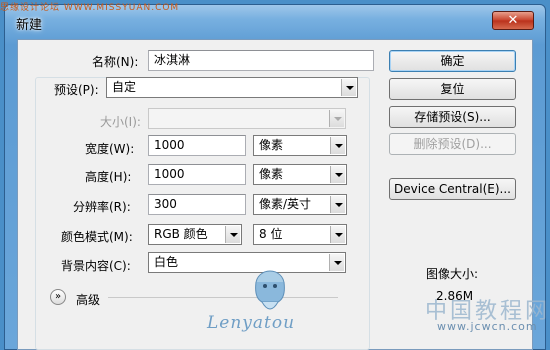  What do you see at coordinates (285, 204) in the screenshot?
I see `resolution-unit-value: 像素/英寸` at bounding box center [285, 204].